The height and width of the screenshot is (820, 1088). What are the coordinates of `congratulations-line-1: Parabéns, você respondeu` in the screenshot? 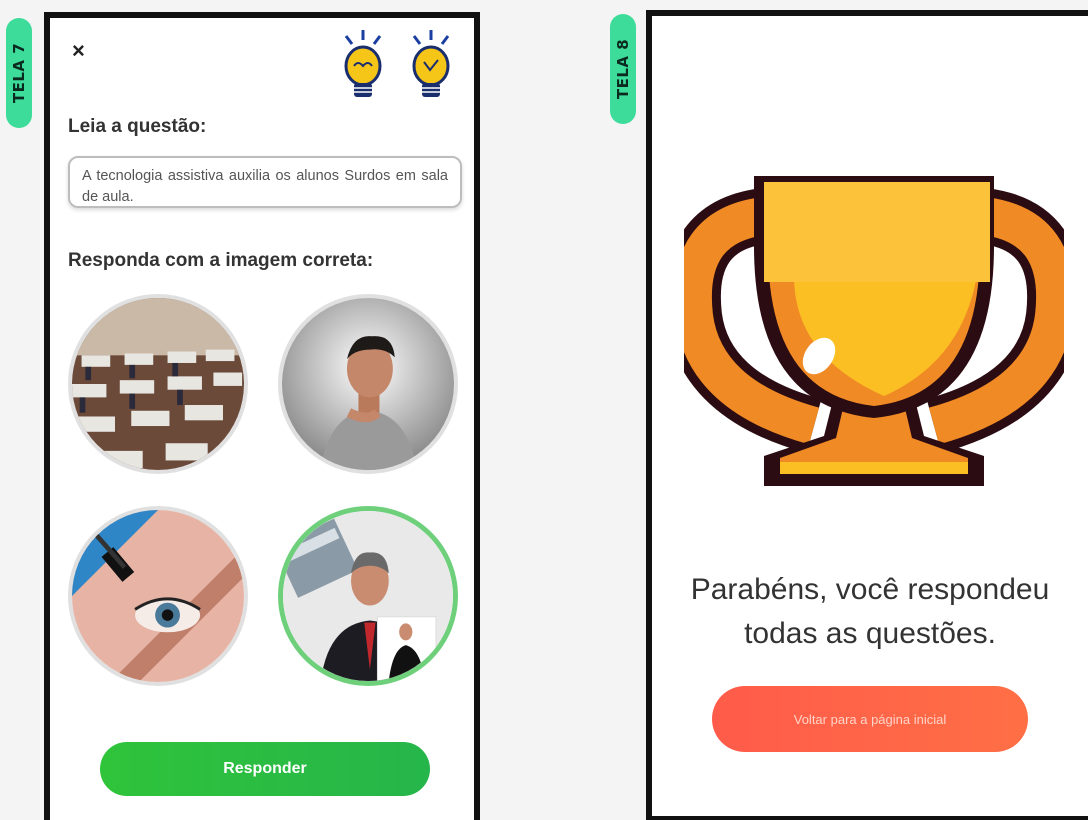 It's located at (870, 589).